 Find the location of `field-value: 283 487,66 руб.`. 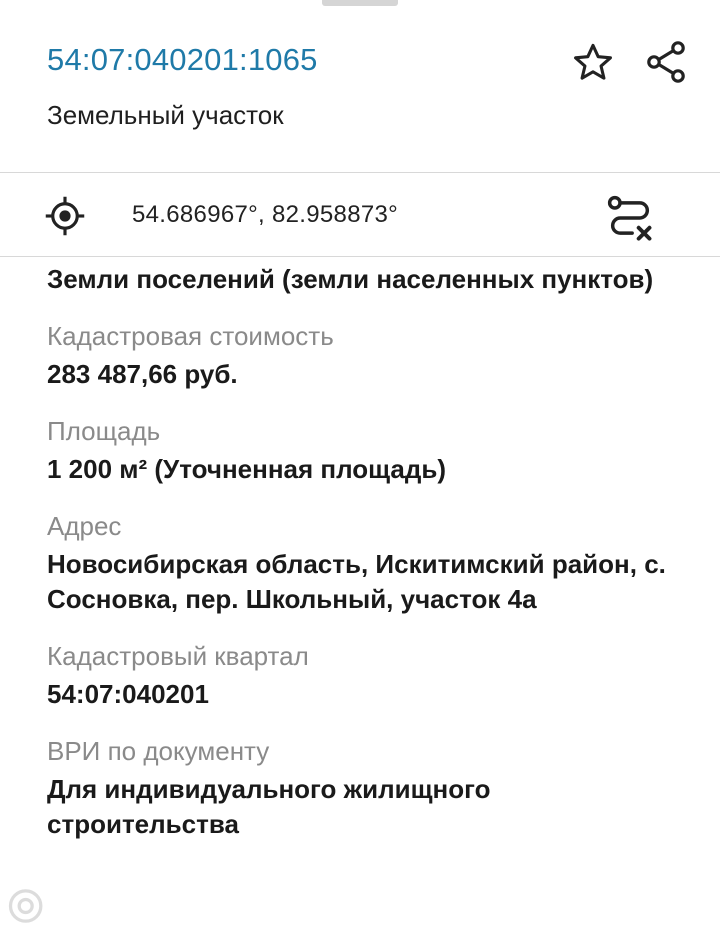

field-value: 283 487,66 руб. is located at coordinates (142, 374).